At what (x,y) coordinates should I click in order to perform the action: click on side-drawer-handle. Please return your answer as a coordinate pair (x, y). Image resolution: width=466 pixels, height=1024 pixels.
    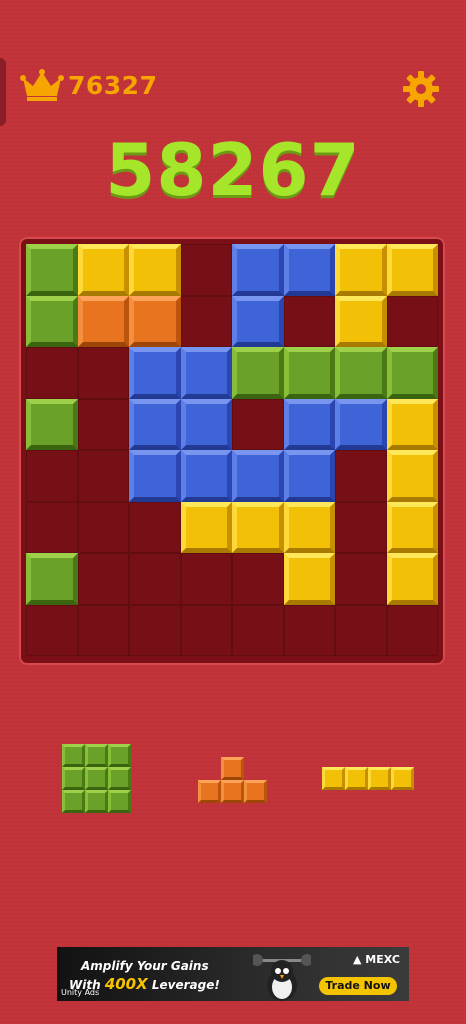
    Looking at the image, I should click on (3, 92).